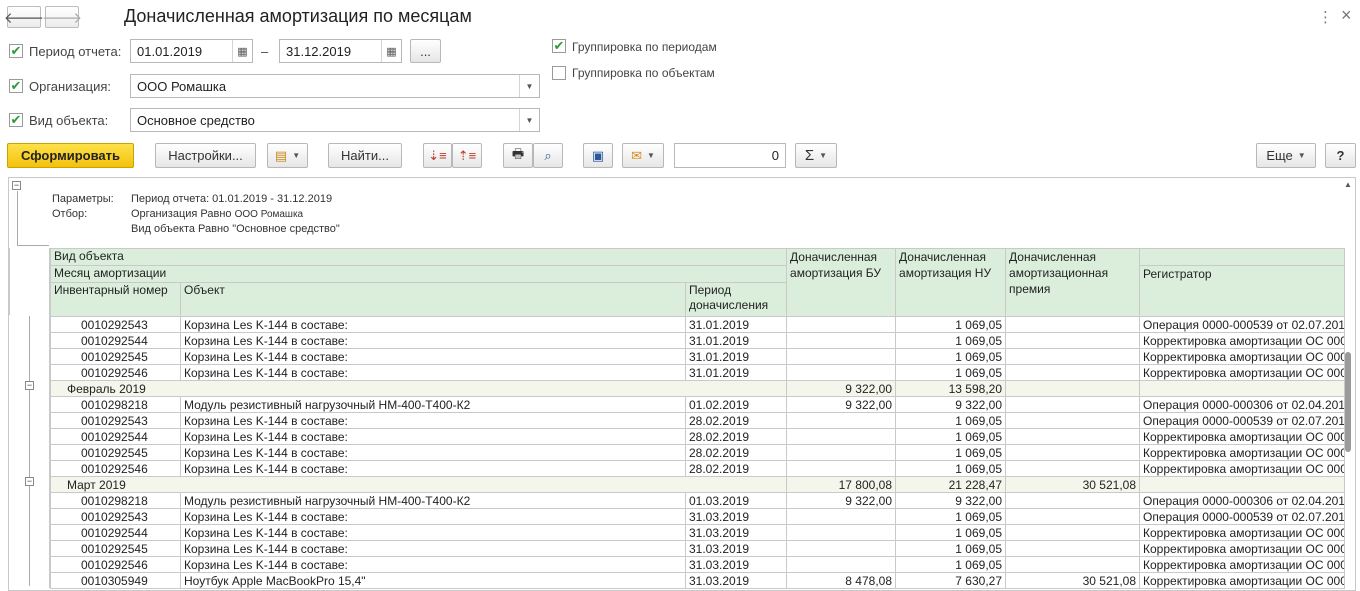  What do you see at coordinates (29, 481) in the screenshot?
I see `collapse-march-icon: −` at bounding box center [29, 481].